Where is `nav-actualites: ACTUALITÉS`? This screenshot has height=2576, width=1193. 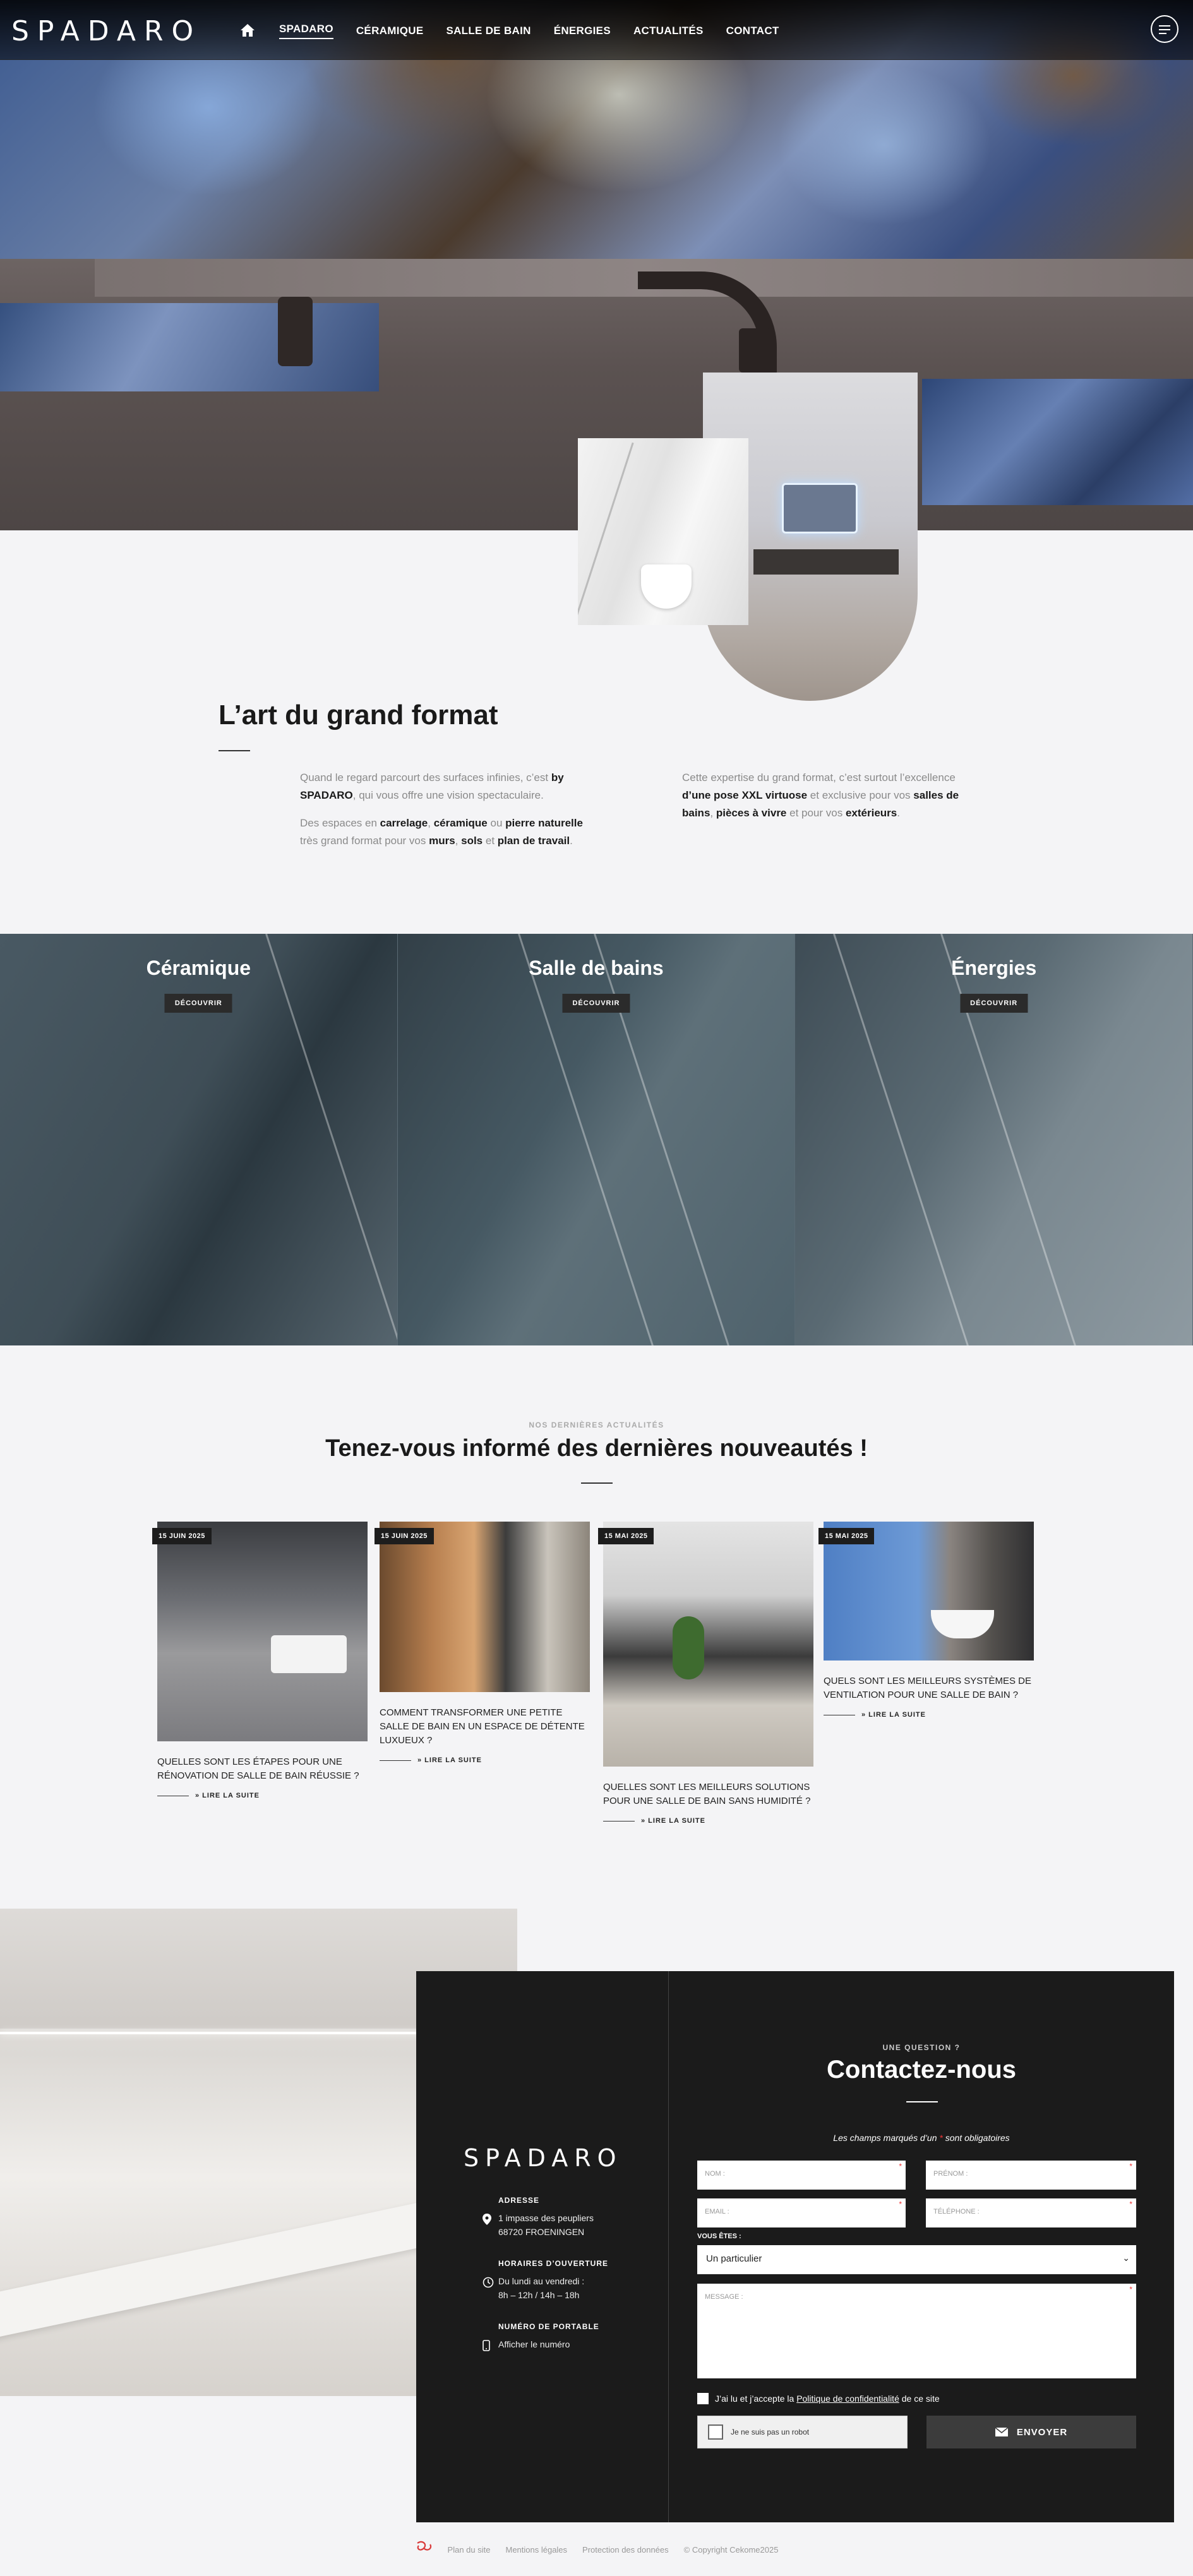
nav-actualites: ACTUALITÉS is located at coordinates (669, 31).